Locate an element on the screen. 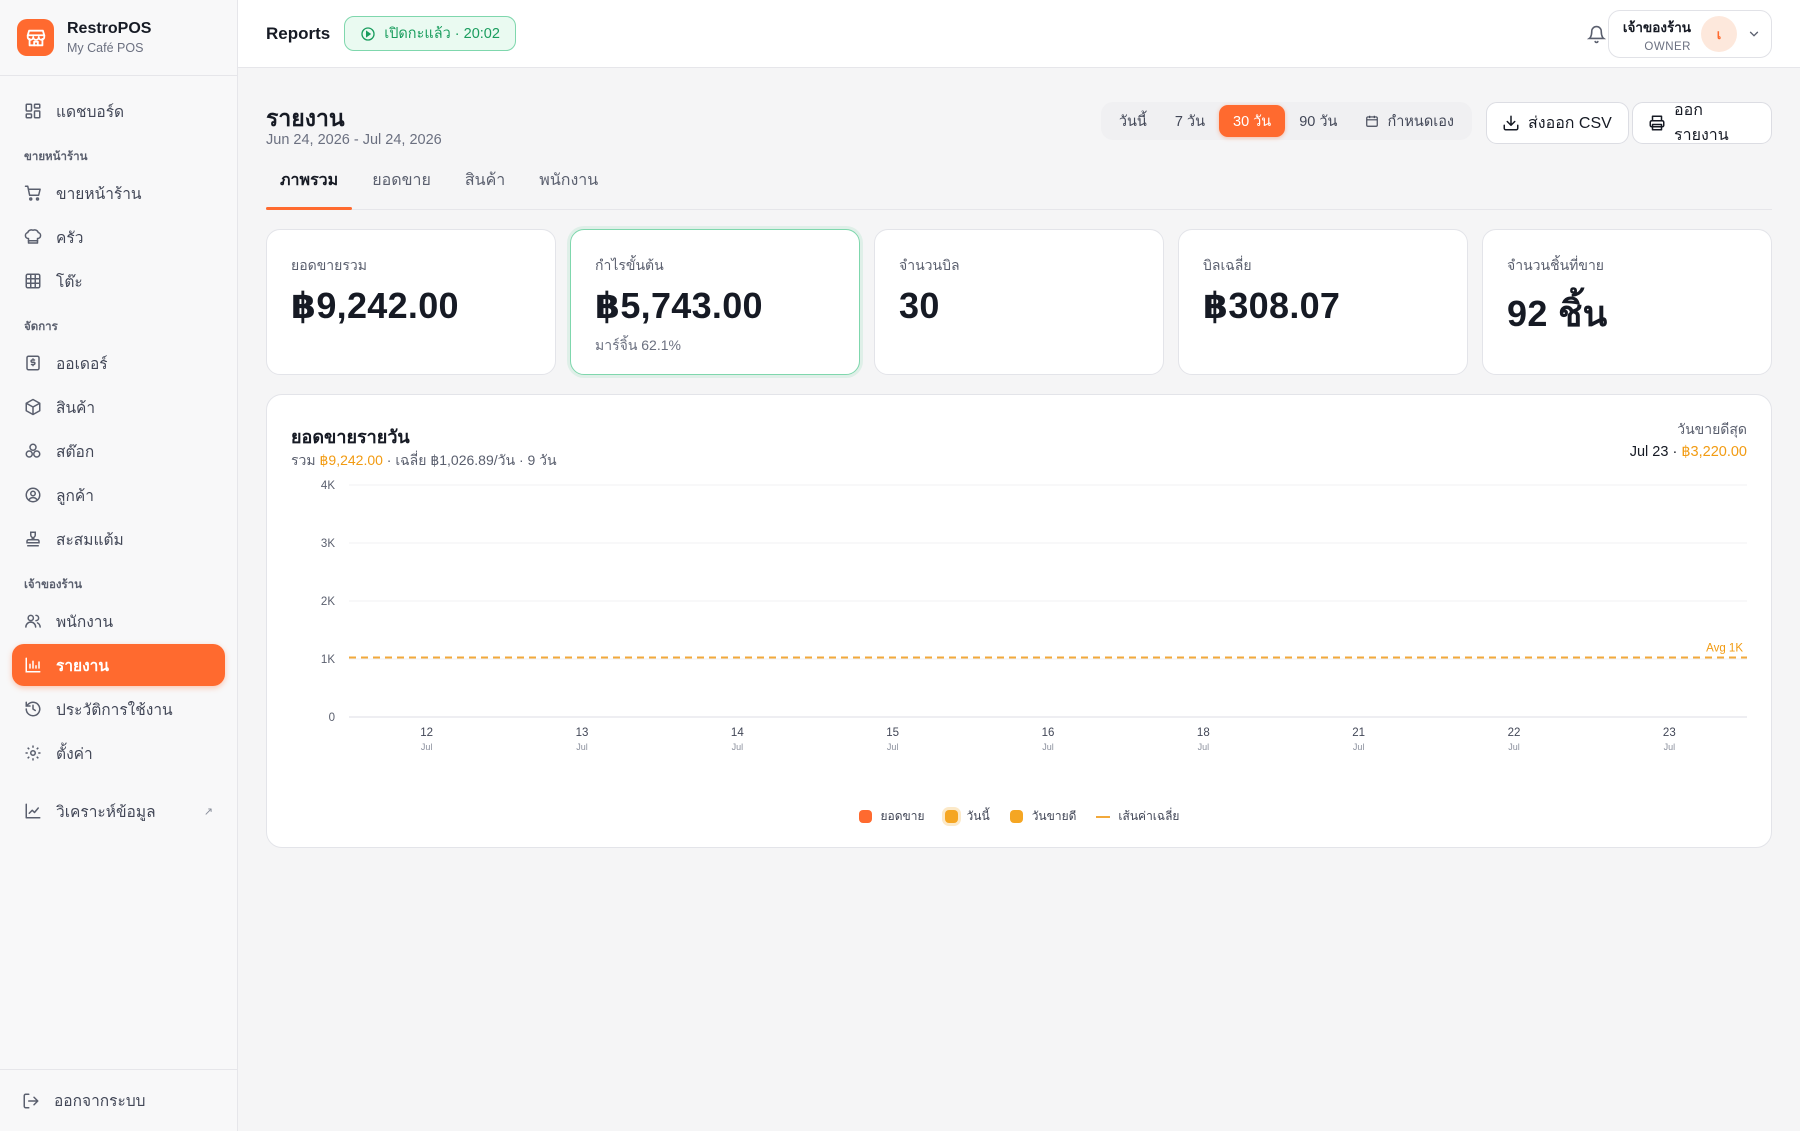  sidebar-item-settings: ตั้งค่า is located at coordinates (118, 753).